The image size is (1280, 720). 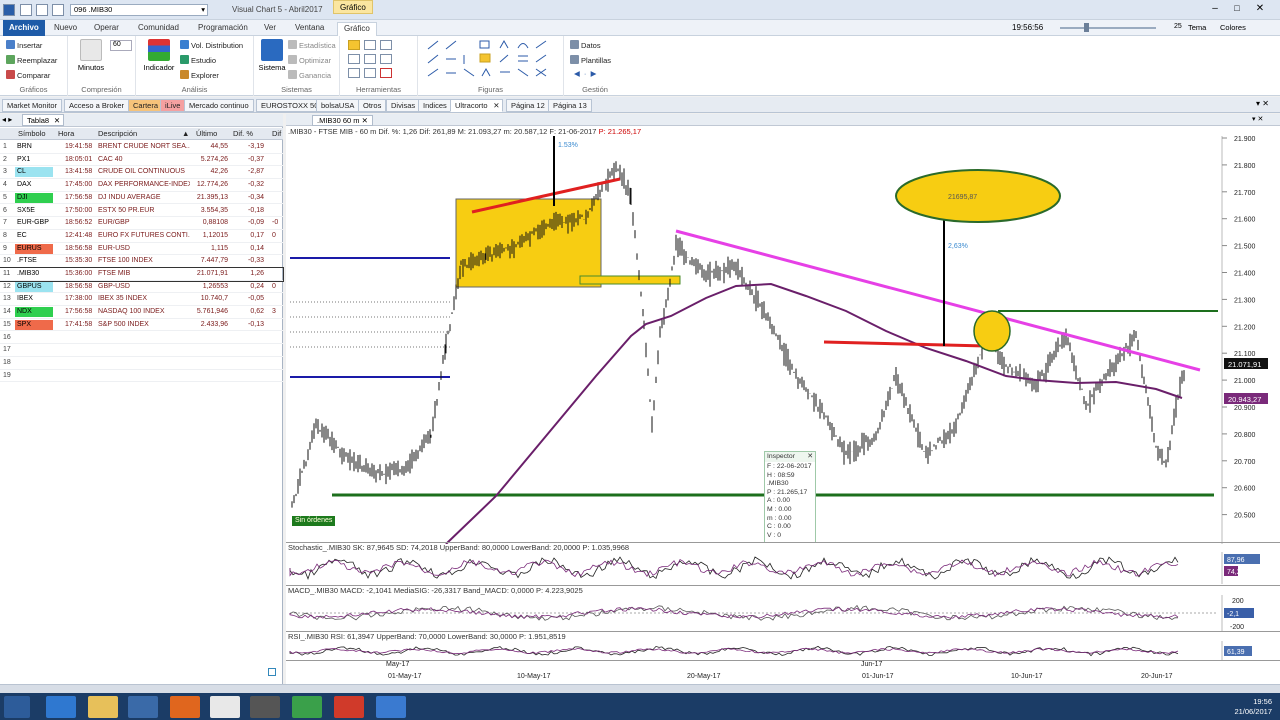 What do you see at coordinates (357, 29) in the screenshot?
I see `tab-grafico: Gráfico` at bounding box center [357, 29].